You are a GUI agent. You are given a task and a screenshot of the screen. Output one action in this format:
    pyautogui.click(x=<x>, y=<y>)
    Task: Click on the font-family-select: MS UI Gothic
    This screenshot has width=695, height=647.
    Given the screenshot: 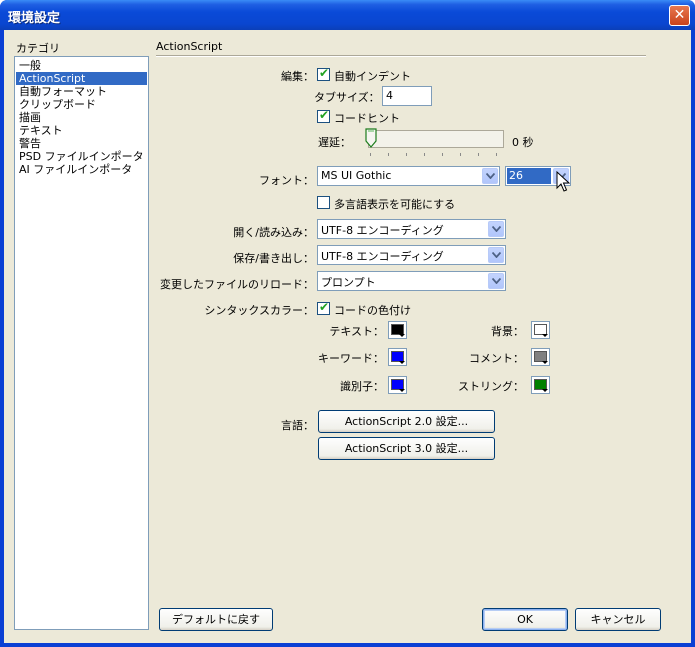 What is the action you would take?
    pyautogui.click(x=408, y=176)
    